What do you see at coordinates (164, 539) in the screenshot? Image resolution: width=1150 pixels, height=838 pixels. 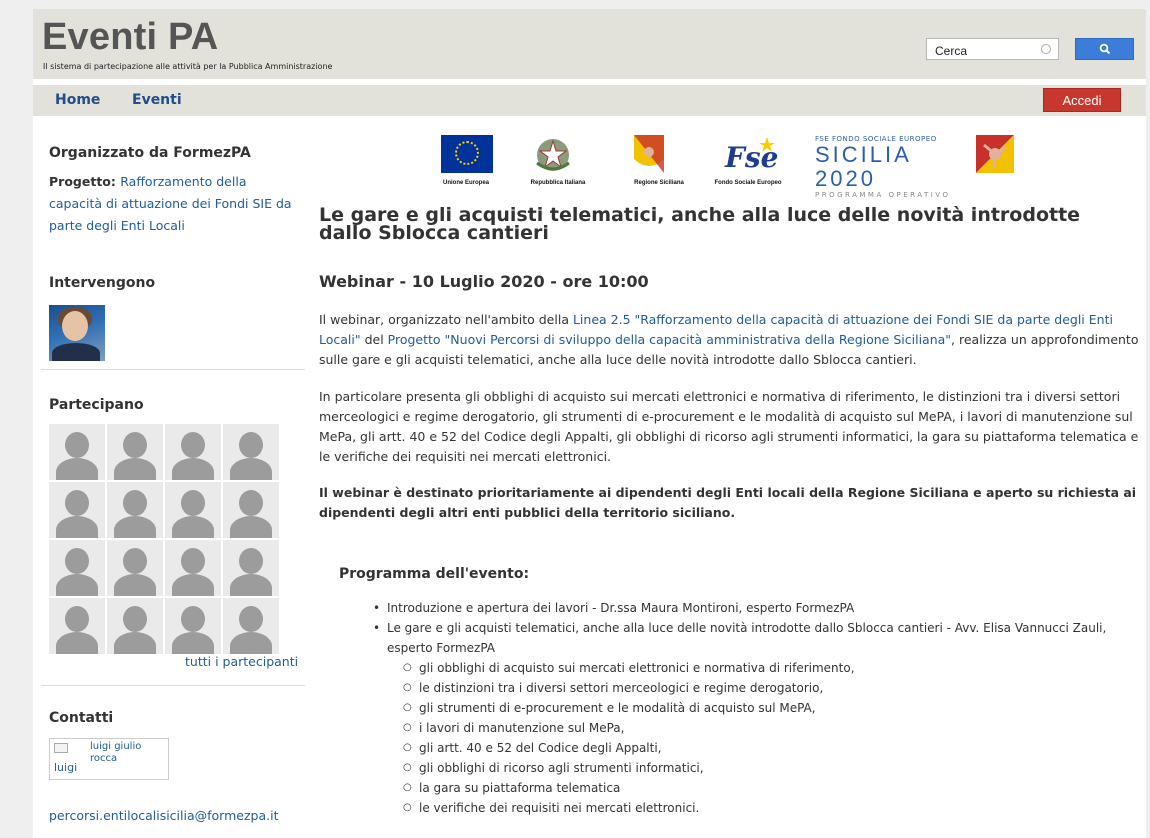 I see `participants-grid` at bounding box center [164, 539].